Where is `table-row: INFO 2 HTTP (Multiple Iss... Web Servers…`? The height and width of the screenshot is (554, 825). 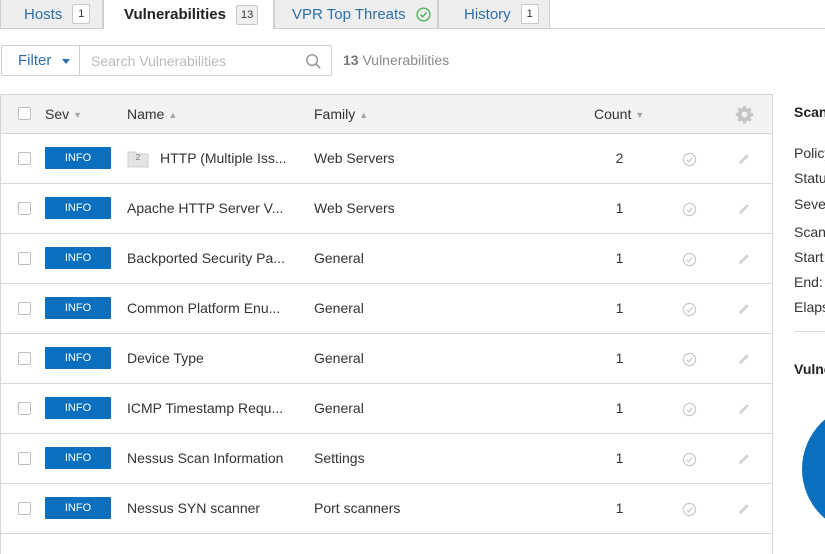 table-row: INFO 2 HTTP (Multiple Iss... Web Servers… is located at coordinates (386, 159).